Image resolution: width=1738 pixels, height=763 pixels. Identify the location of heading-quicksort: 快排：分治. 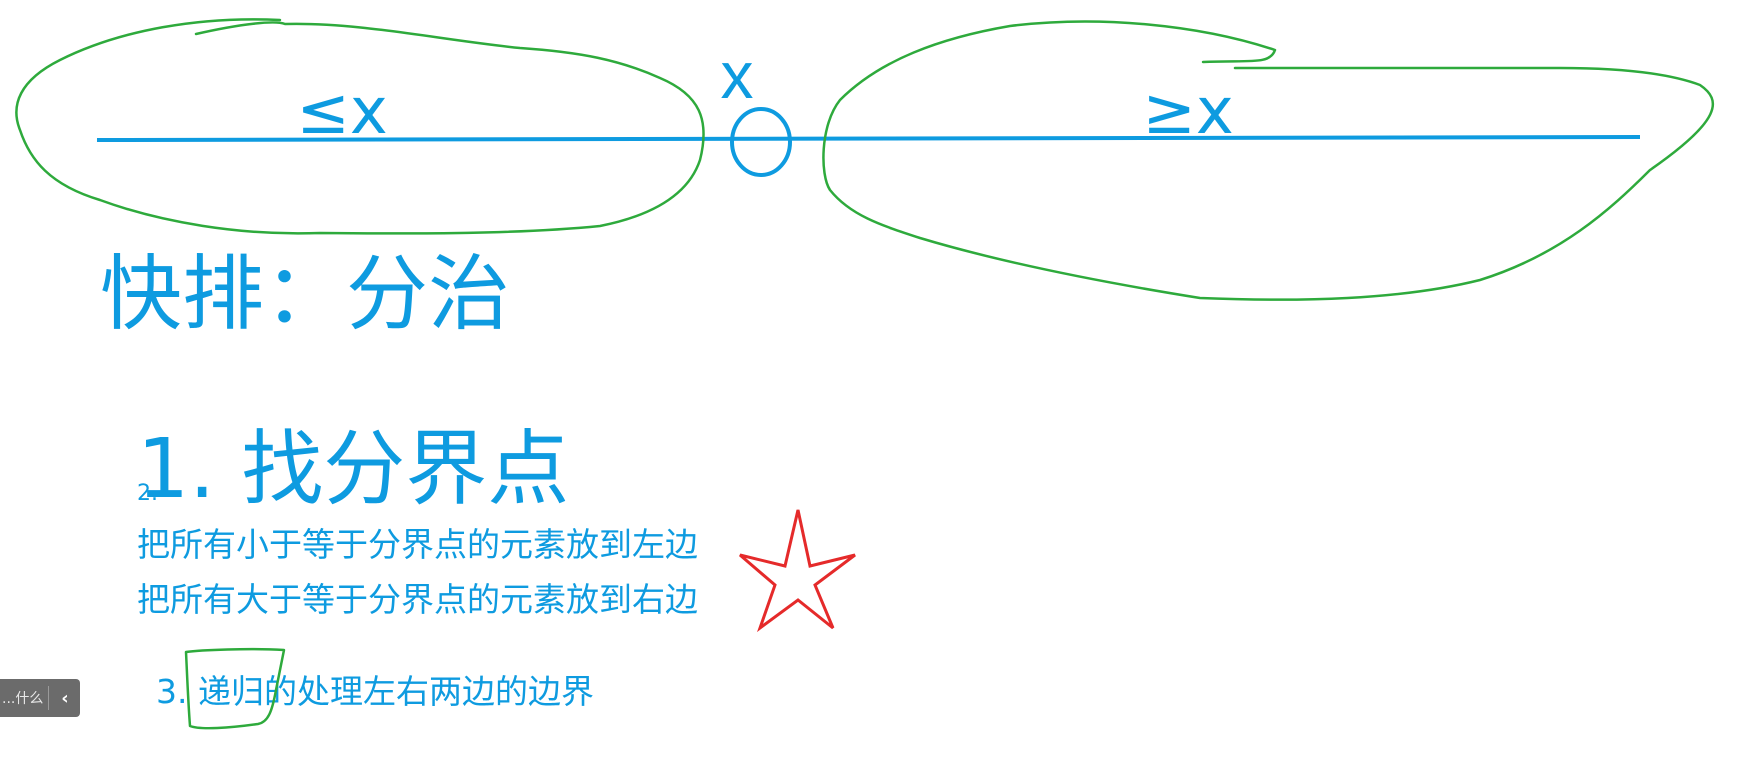
(305, 294).